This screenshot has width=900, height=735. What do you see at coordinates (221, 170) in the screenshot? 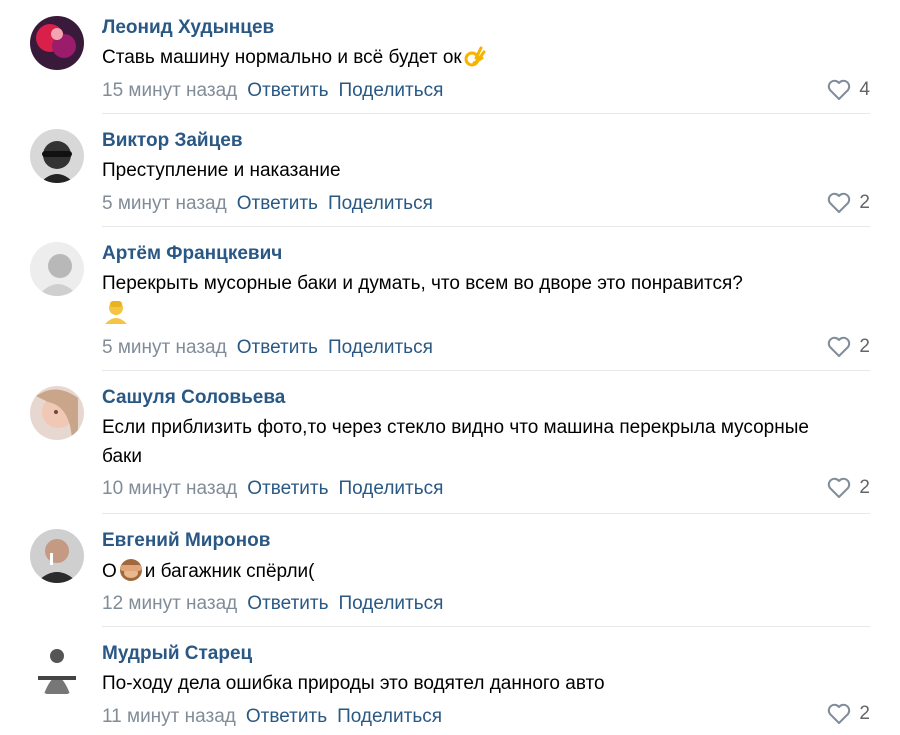
I see `comment-text: Преступление и наказание` at bounding box center [221, 170].